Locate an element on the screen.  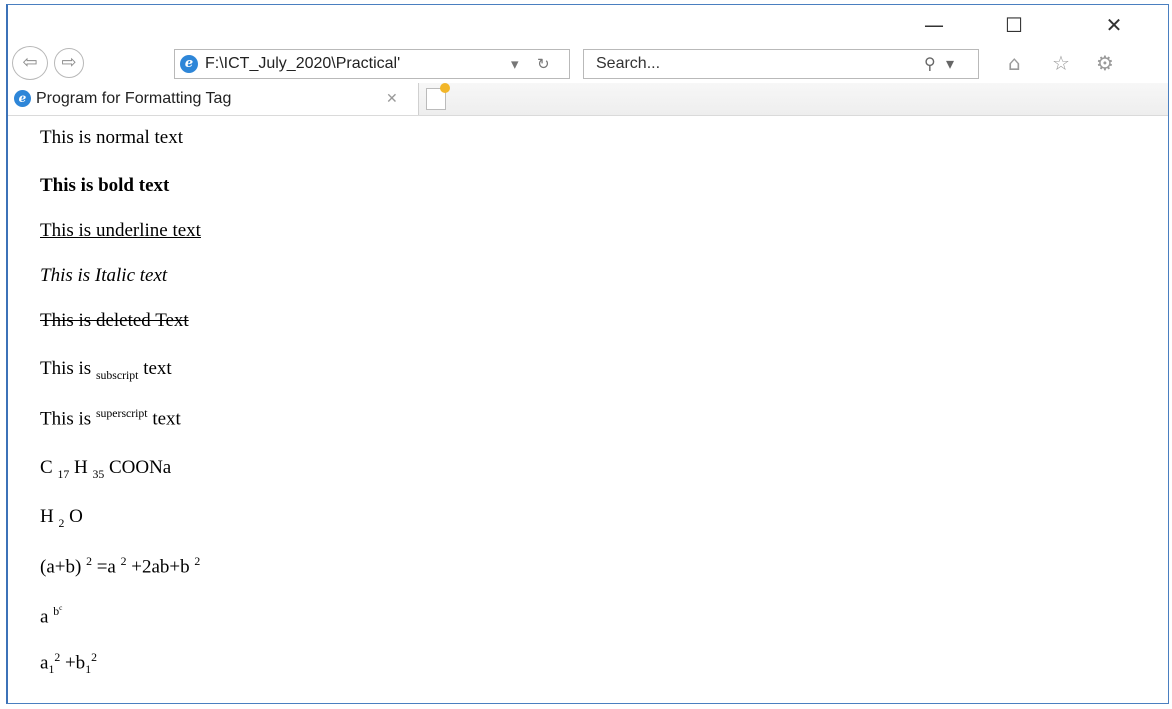
deleted-text: This is deleted Text is located at coordinates (114, 320).